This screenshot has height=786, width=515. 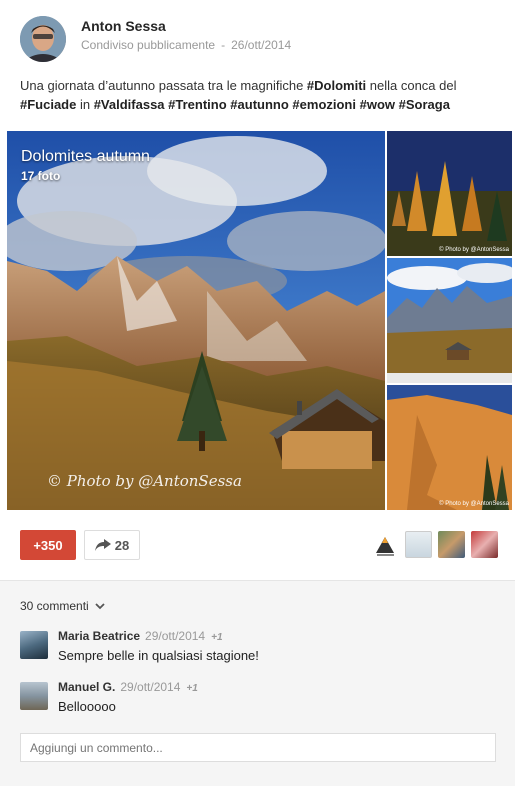 What do you see at coordinates (54, 606) in the screenshot?
I see `comments-count: 30 commenti` at bounding box center [54, 606].